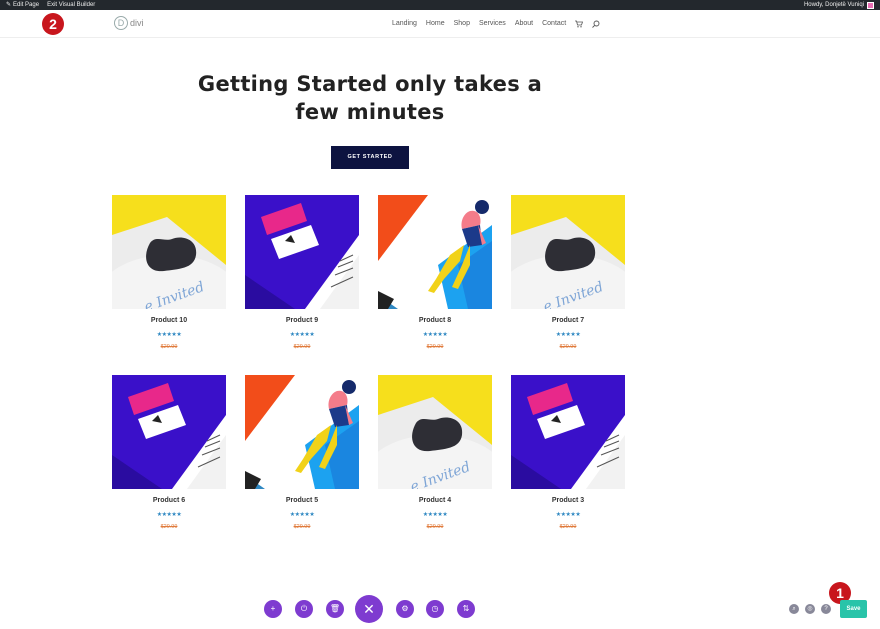  What do you see at coordinates (405, 609) in the screenshot?
I see `gear-icon: ⚙` at bounding box center [405, 609].